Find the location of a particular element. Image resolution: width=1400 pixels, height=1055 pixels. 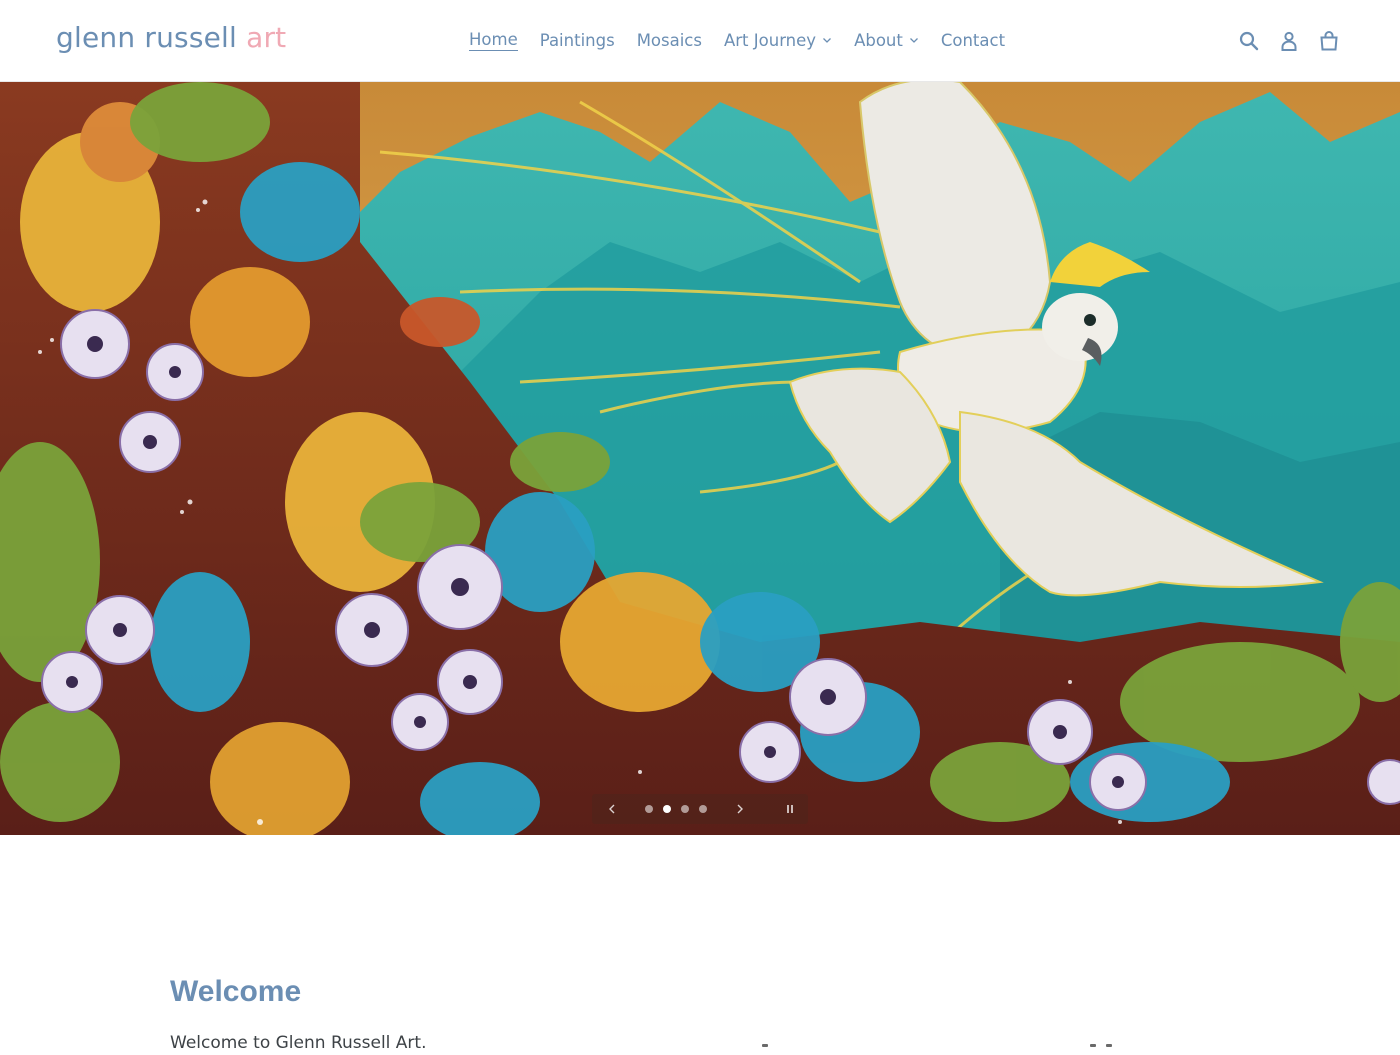

nav-item-label: Art Journey is located at coordinates (770, 40).